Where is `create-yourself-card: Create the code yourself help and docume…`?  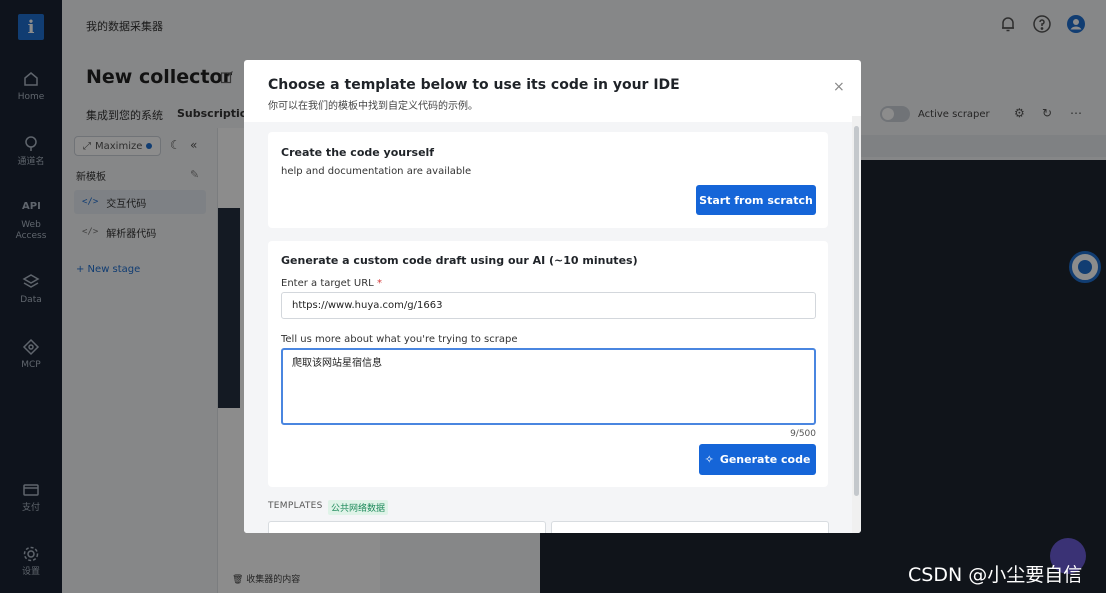 create-yourself-card: Create the code yourself help and docume… is located at coordinates (548, 180).